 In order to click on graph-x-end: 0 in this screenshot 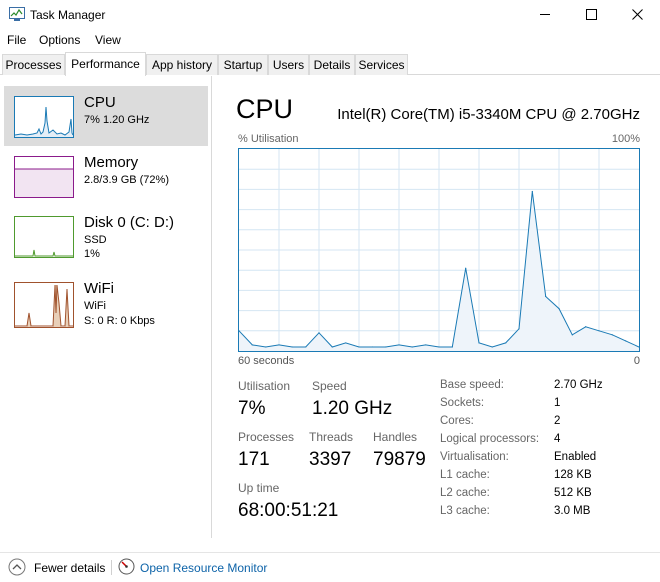, I will do `click(636, 361)`.